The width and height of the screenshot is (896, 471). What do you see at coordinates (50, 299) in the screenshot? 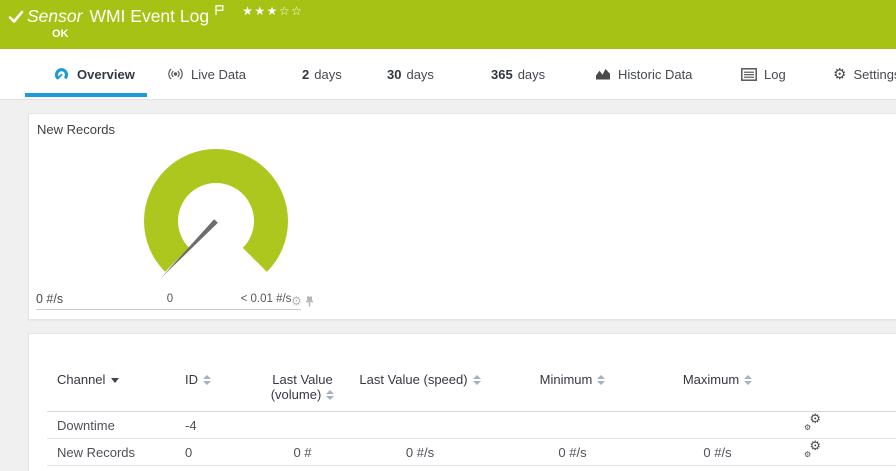
I see `gauge-current-value: 0 #/s` at bounding box center [50, 299].